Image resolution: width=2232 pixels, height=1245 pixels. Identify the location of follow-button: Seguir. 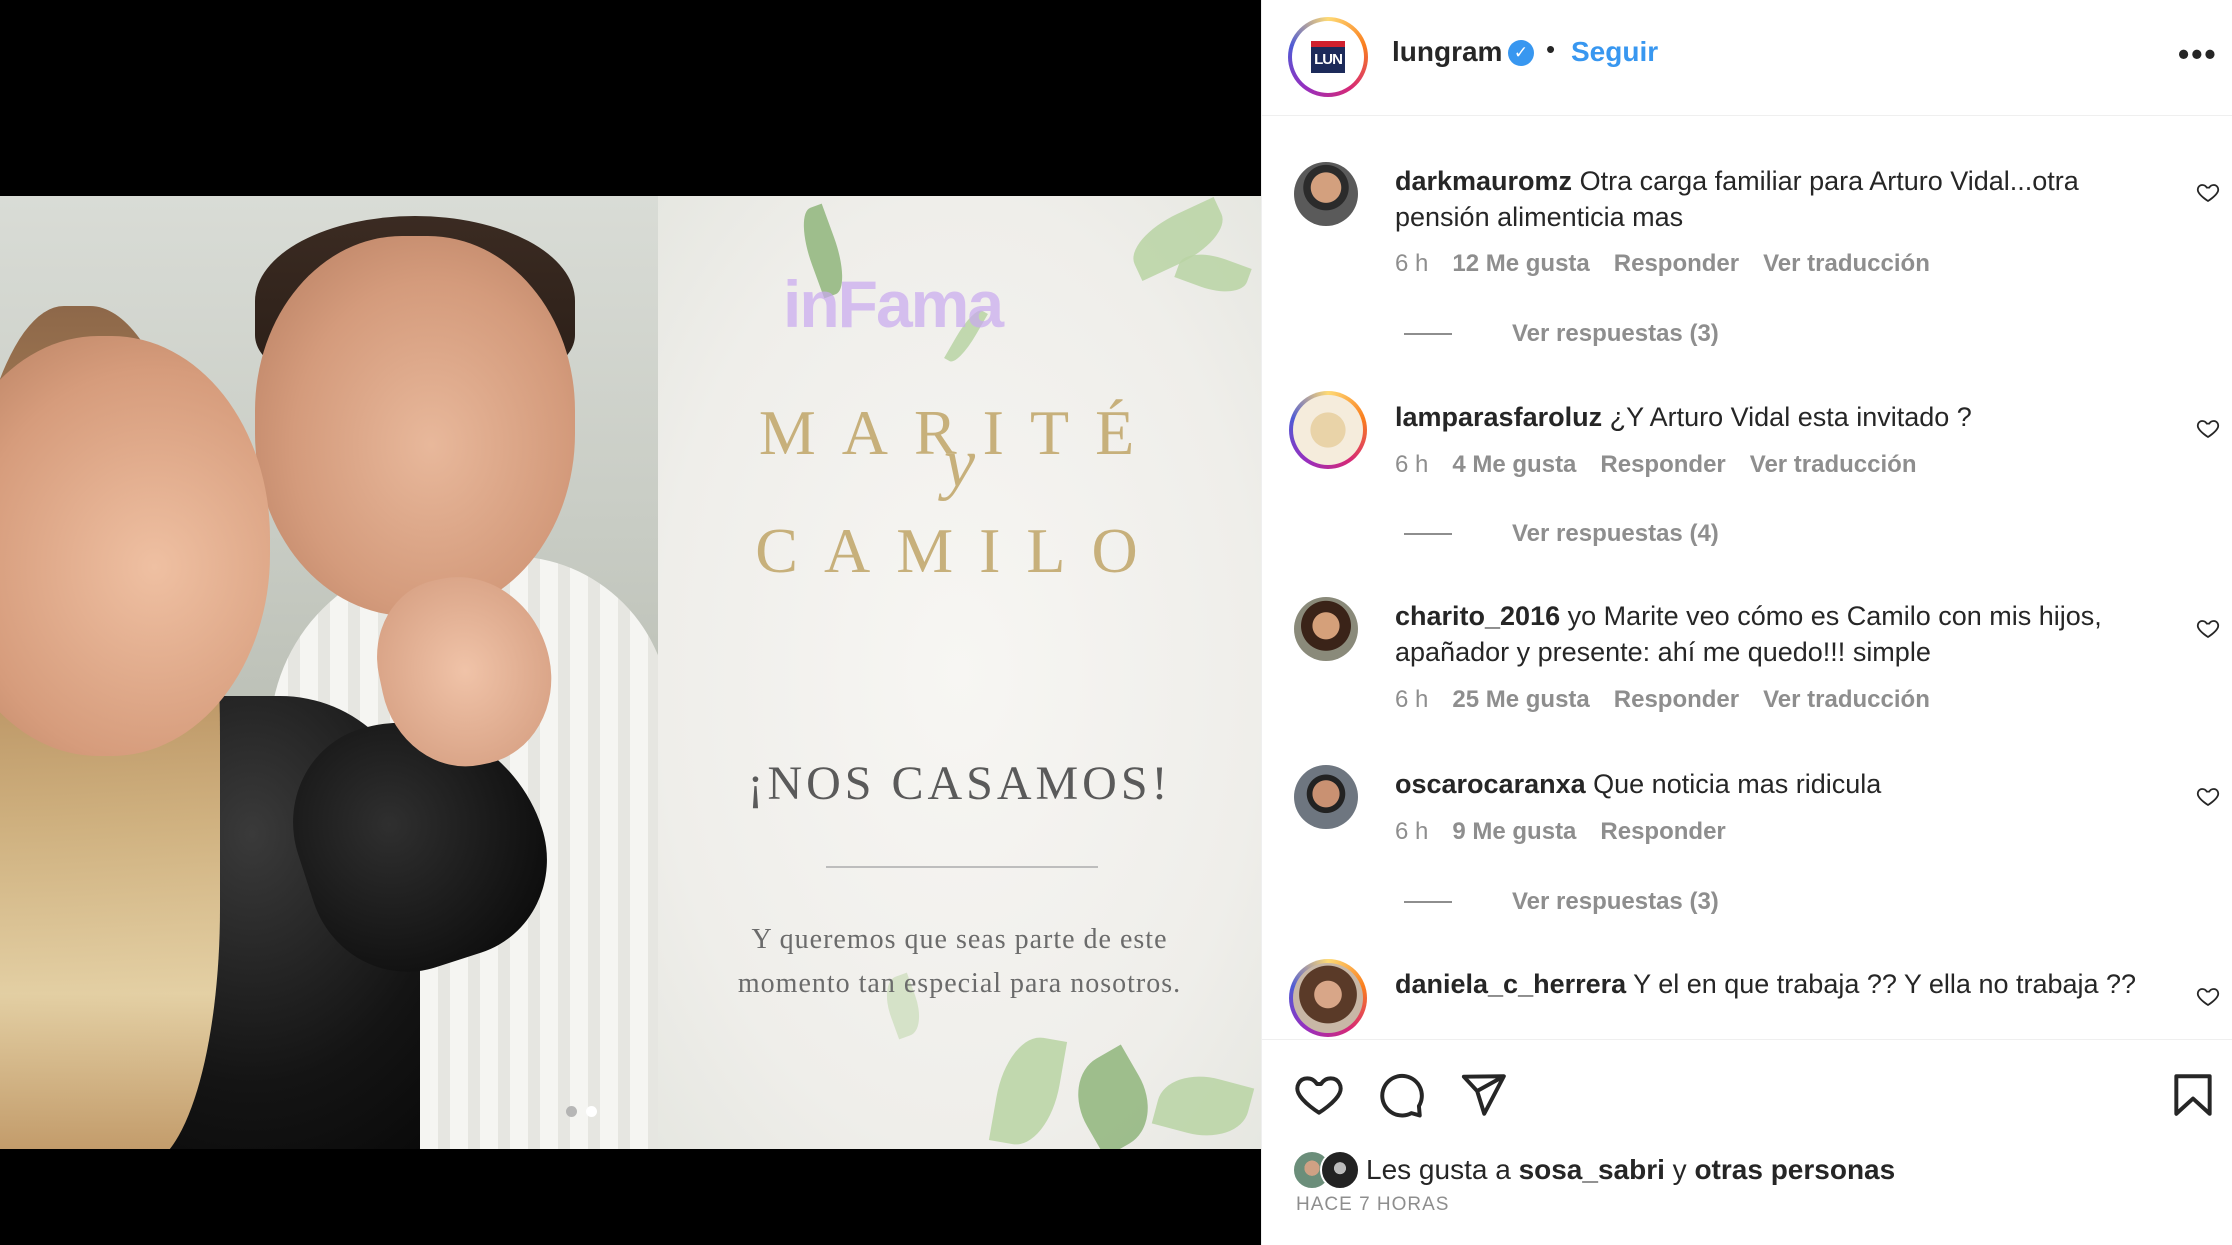
(1614, 52).